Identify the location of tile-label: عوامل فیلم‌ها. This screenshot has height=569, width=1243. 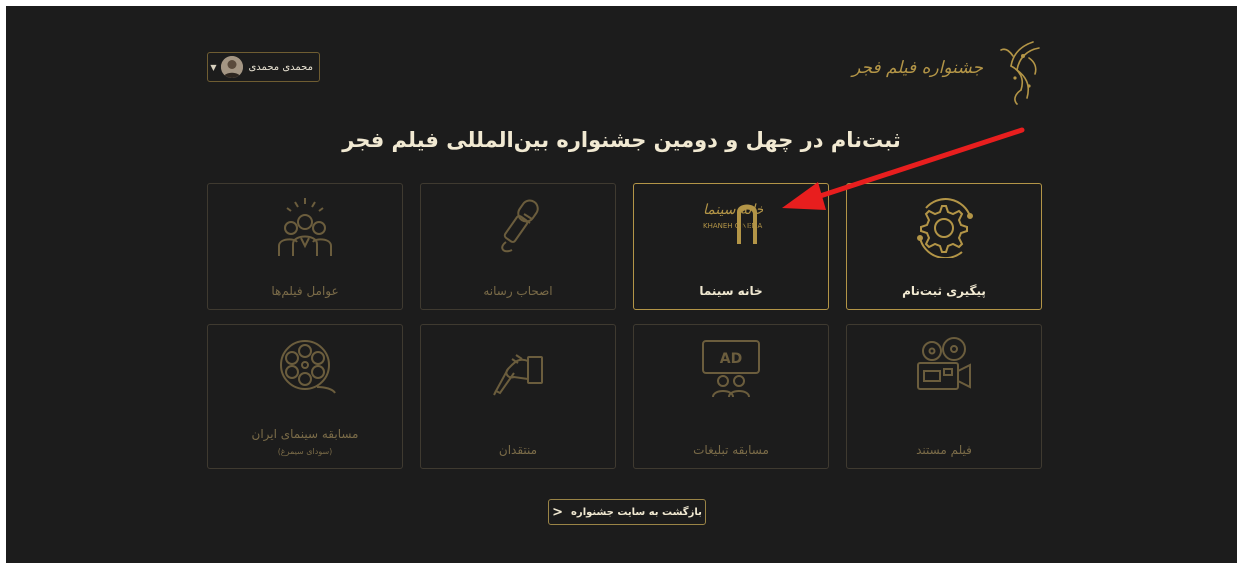
(305, 291).